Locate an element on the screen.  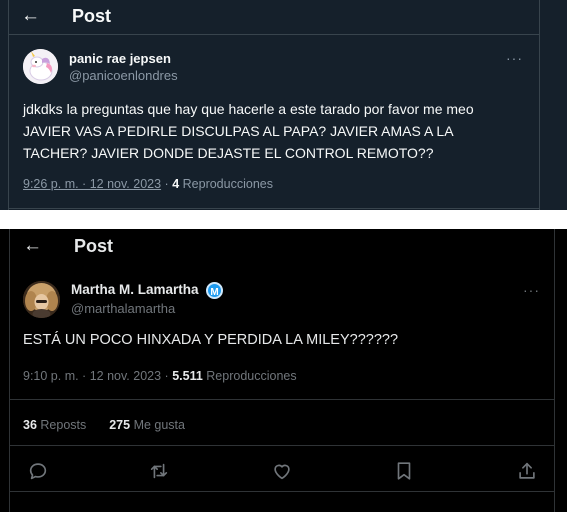
screenshot-gap is located at coordinates (283, 219).